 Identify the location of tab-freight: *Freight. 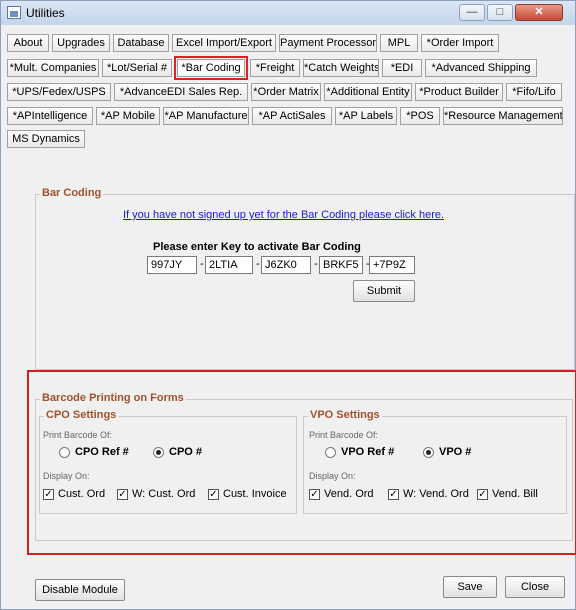
(275, 68).